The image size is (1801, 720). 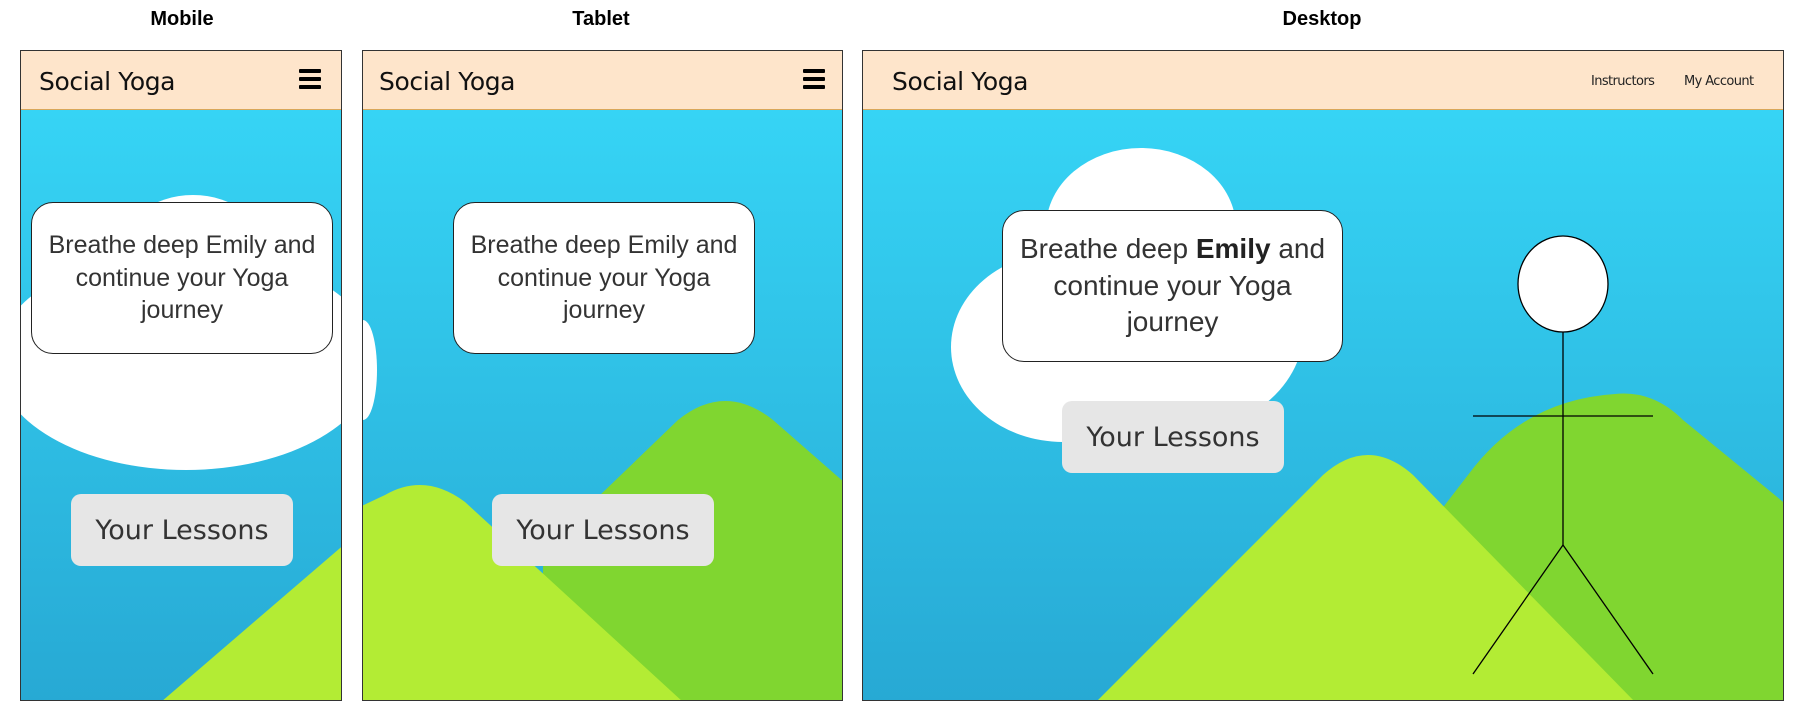 I want to click on caption-mobile: Mobile, so click(x=182, y=19).